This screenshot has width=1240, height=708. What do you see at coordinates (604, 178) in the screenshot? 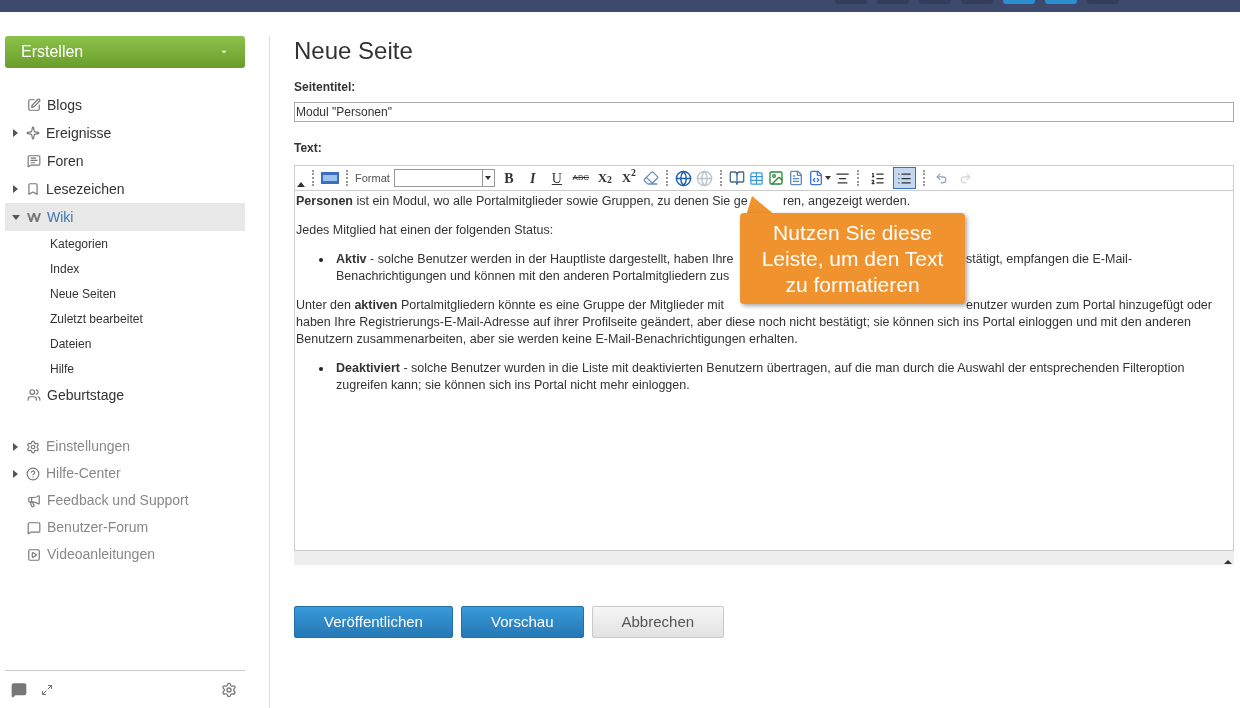
I see `format-button: X$_{2}$` at bounding box center [604, 178].